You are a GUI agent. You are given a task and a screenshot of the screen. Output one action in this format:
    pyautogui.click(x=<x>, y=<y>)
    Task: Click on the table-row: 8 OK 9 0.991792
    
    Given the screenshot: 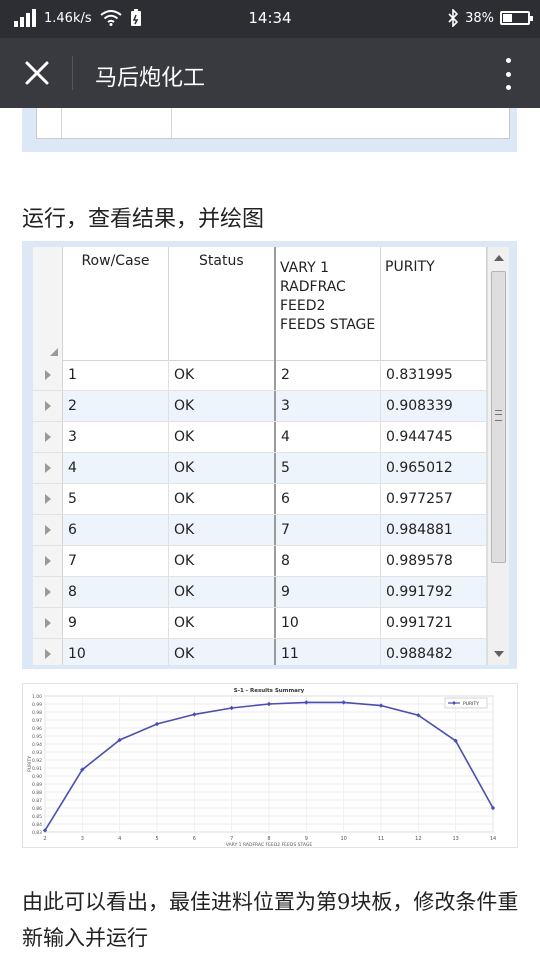 What is the action you would take?
    pyautogui.click(x=260, y=592)
    